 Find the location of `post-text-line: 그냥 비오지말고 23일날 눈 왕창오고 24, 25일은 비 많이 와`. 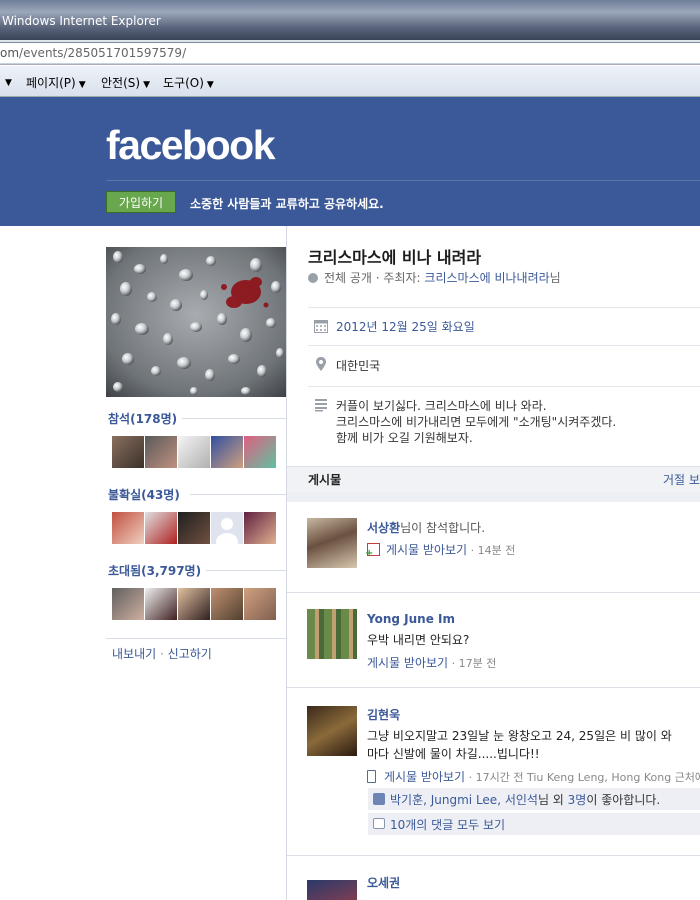

post-text-line: 그냥 비오지말고 23일날 눈 왕창오고 24, 25일은 비 많이 와 is located at coordinates (519, 736).